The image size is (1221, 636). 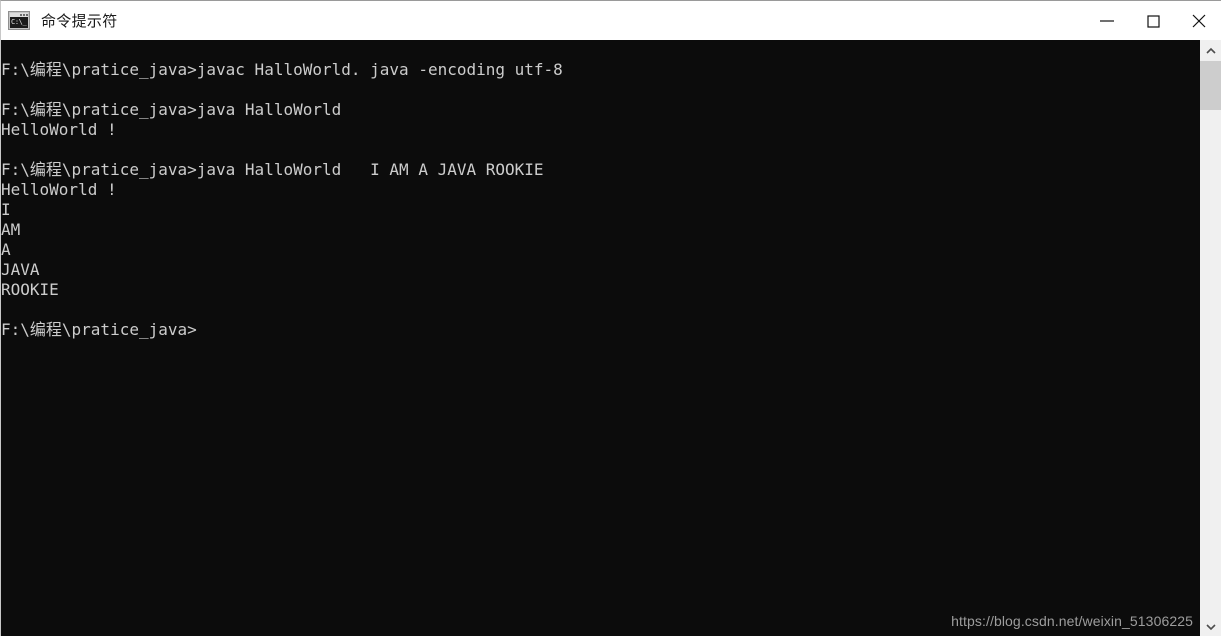 I want to click on scroll-up-button, so click(x=1210, y=50).